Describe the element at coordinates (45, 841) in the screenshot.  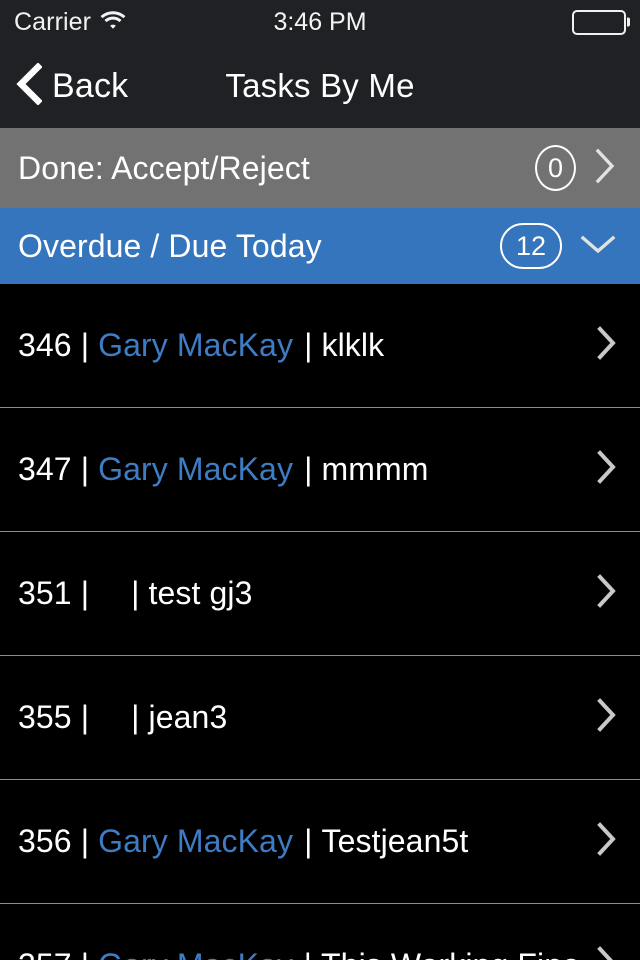
I see `task-id: 356` at that location.